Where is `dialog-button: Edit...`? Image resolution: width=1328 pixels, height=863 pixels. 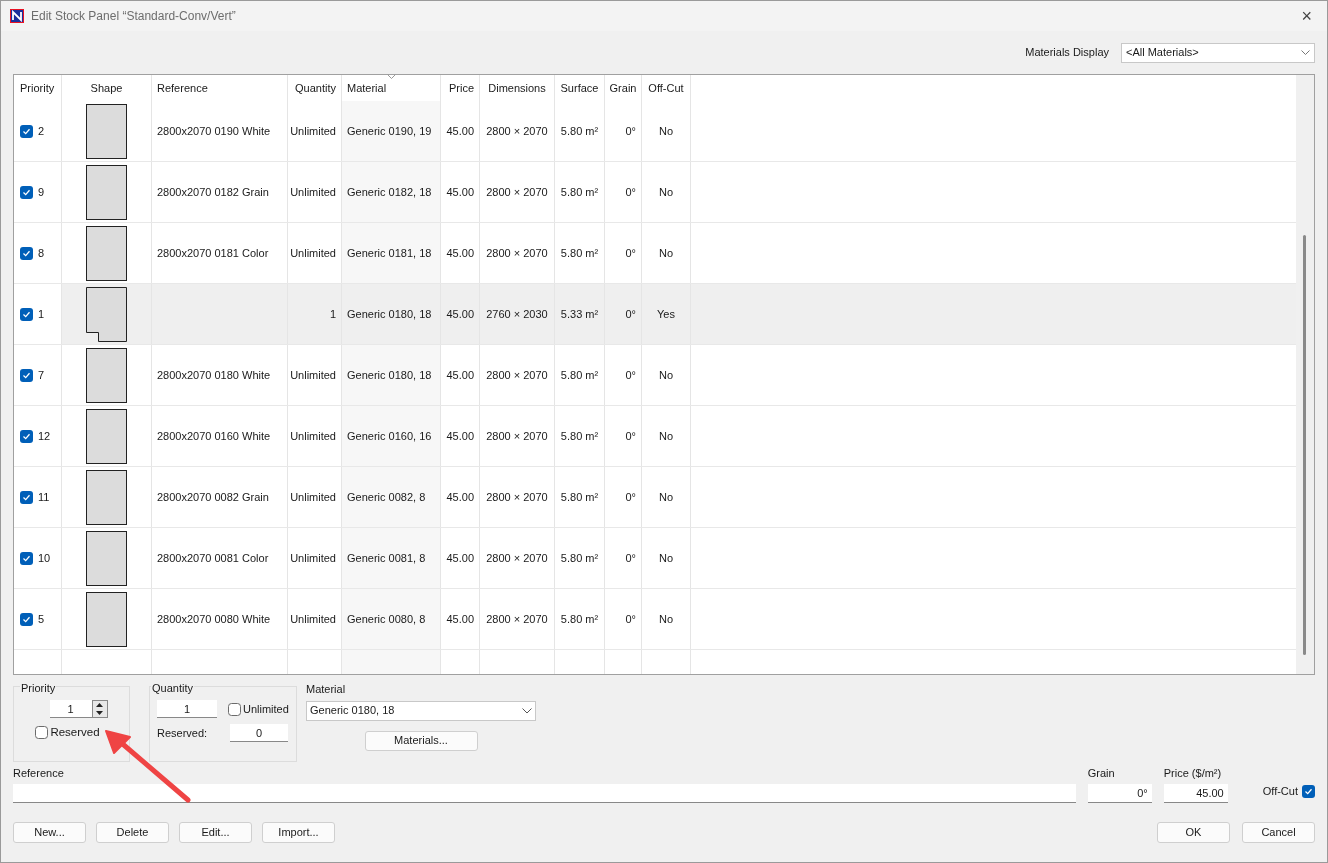
dialog-button: Edit... is located at coordinates (215, 832).